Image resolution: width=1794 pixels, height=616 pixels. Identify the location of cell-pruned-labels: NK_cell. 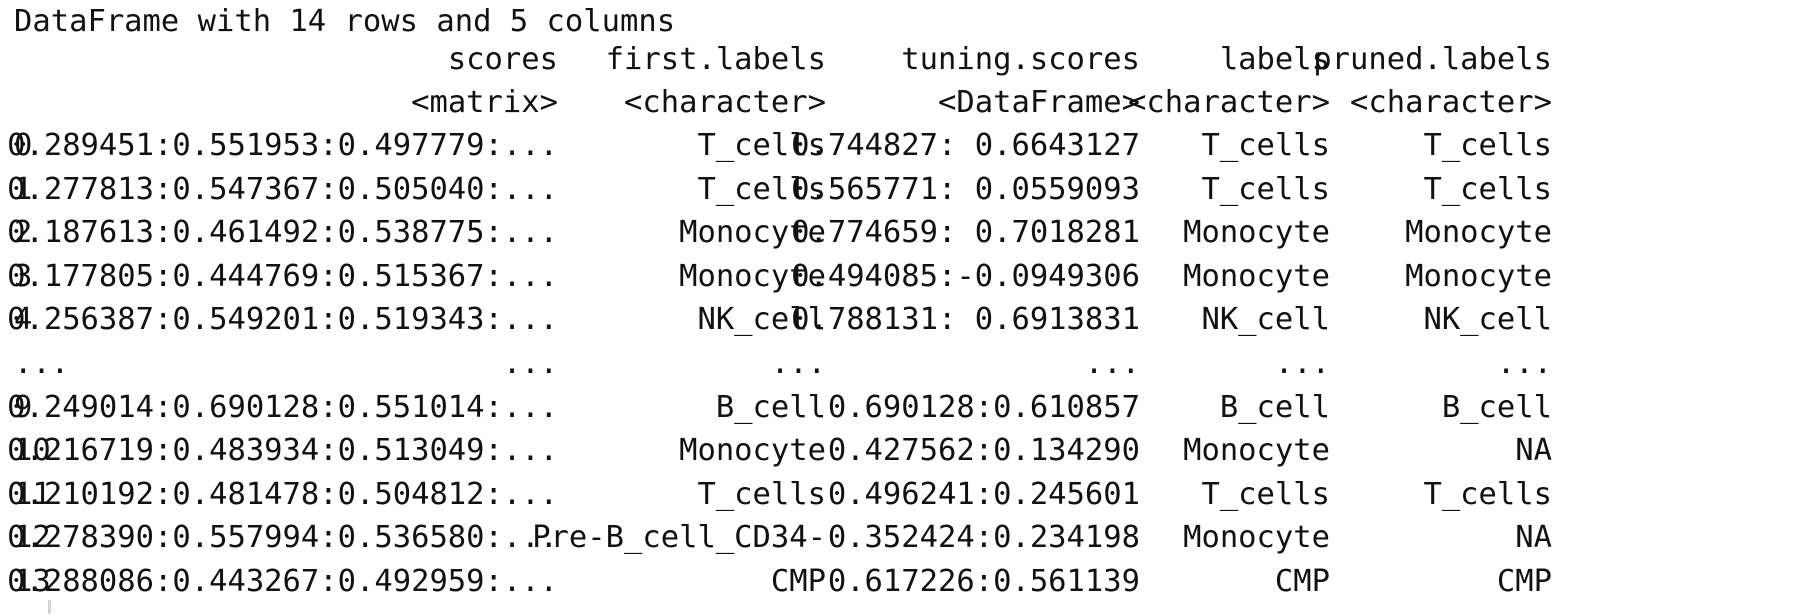
(1487, 320).